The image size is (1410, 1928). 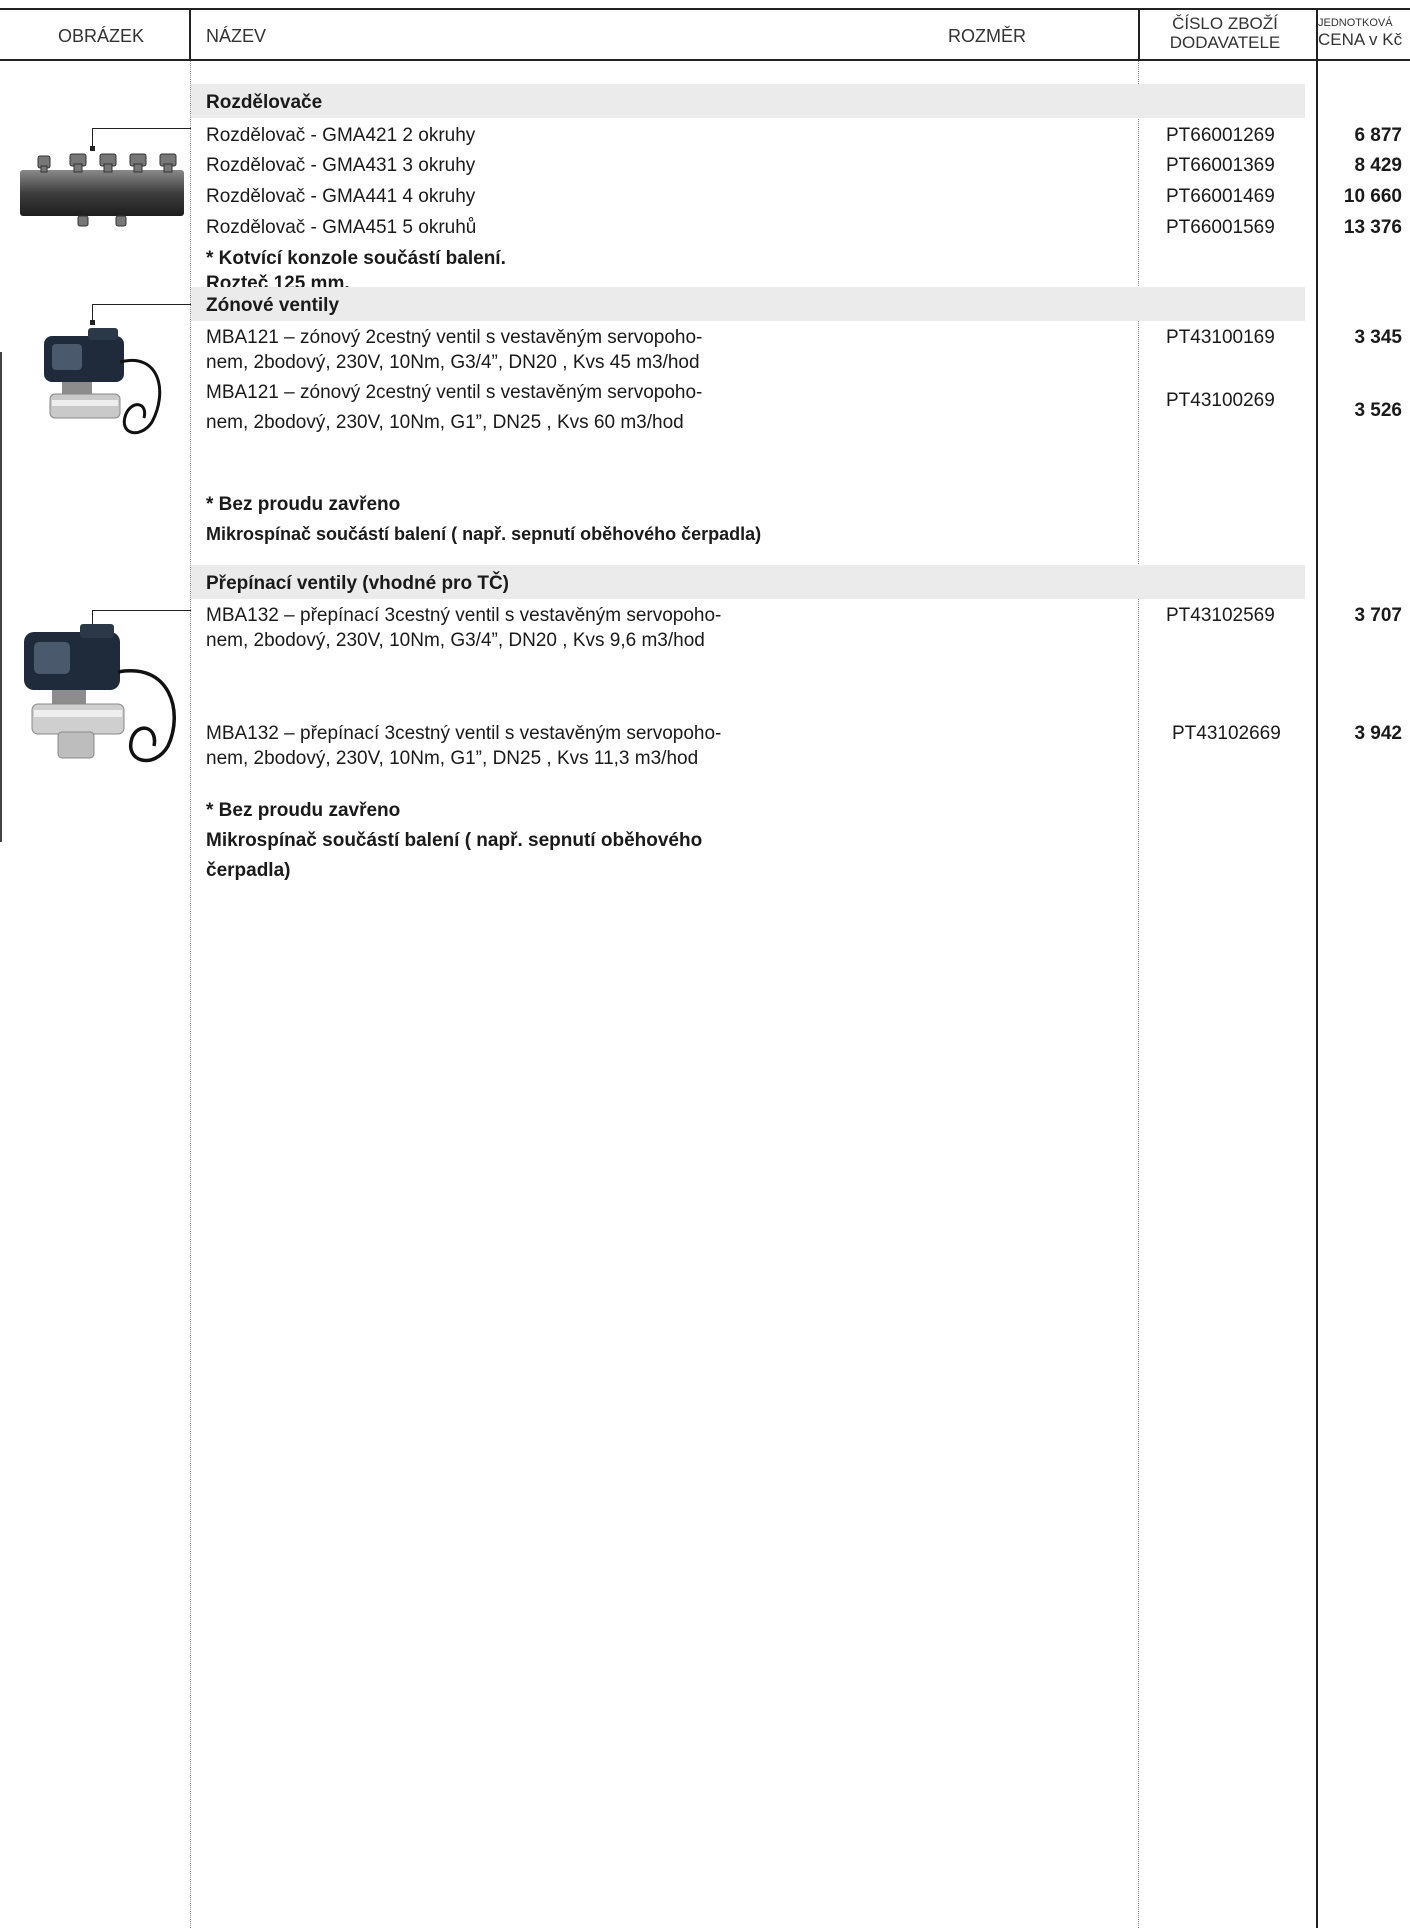 What do you see at coordinates (1372, 227) in the screenshot?
I see `product-price: 13 376` at bounding box center [1372, 227].